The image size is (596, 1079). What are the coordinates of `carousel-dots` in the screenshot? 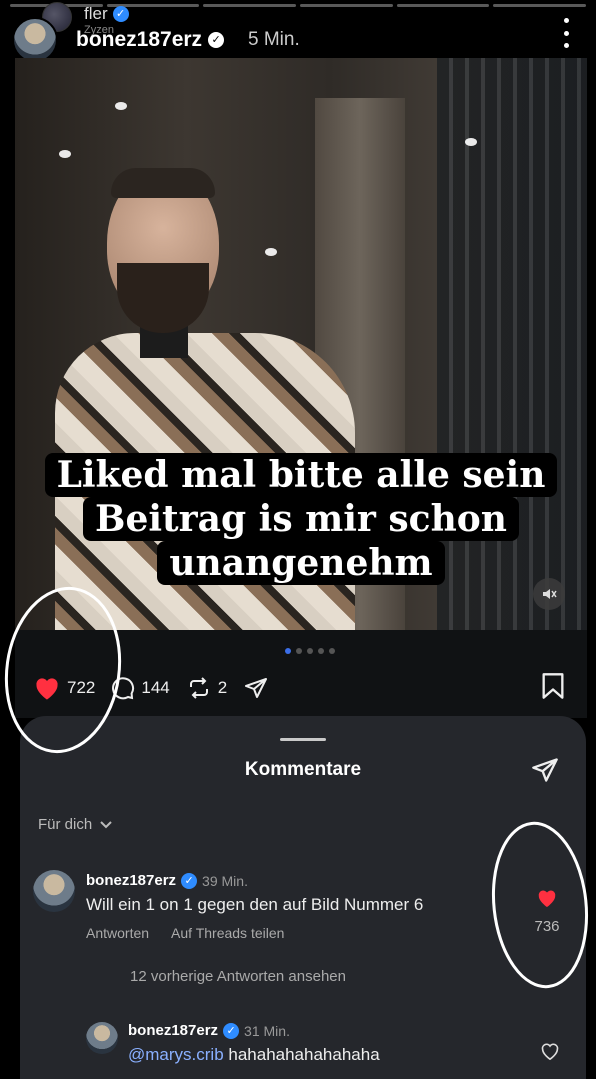 It's located at (310, 651).